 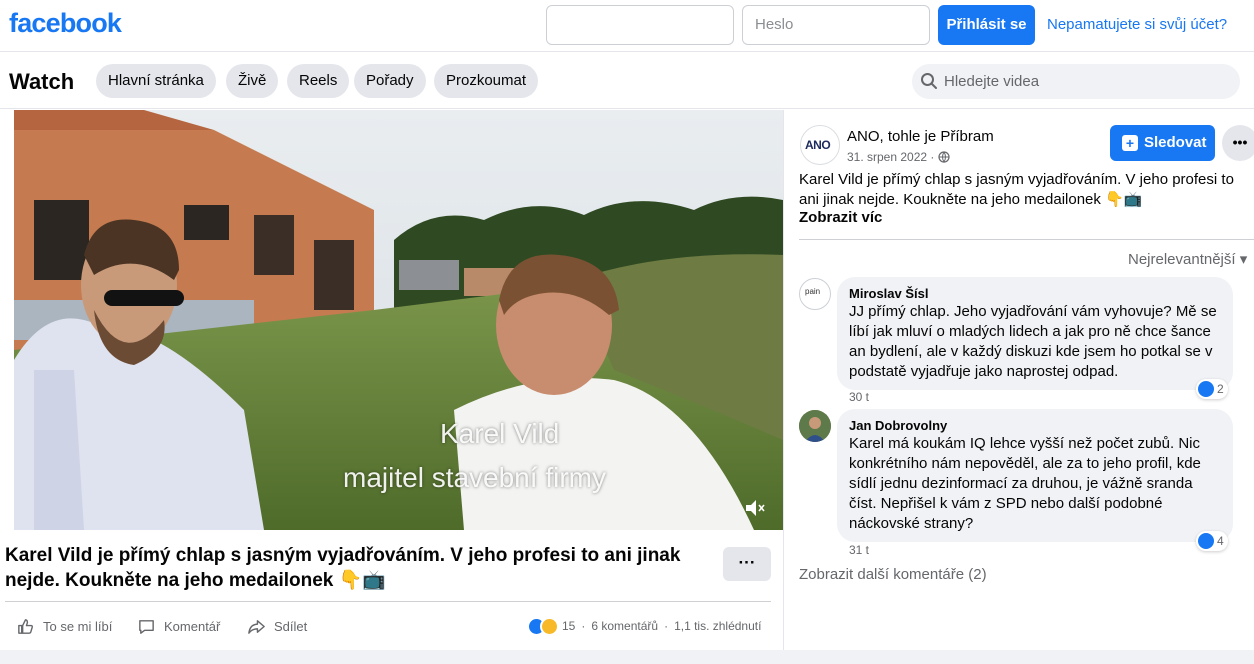 What do you see at coordinates (1026, 239) in the screenshot?
I see `comments-divider` at bounding box center [1026, 239].